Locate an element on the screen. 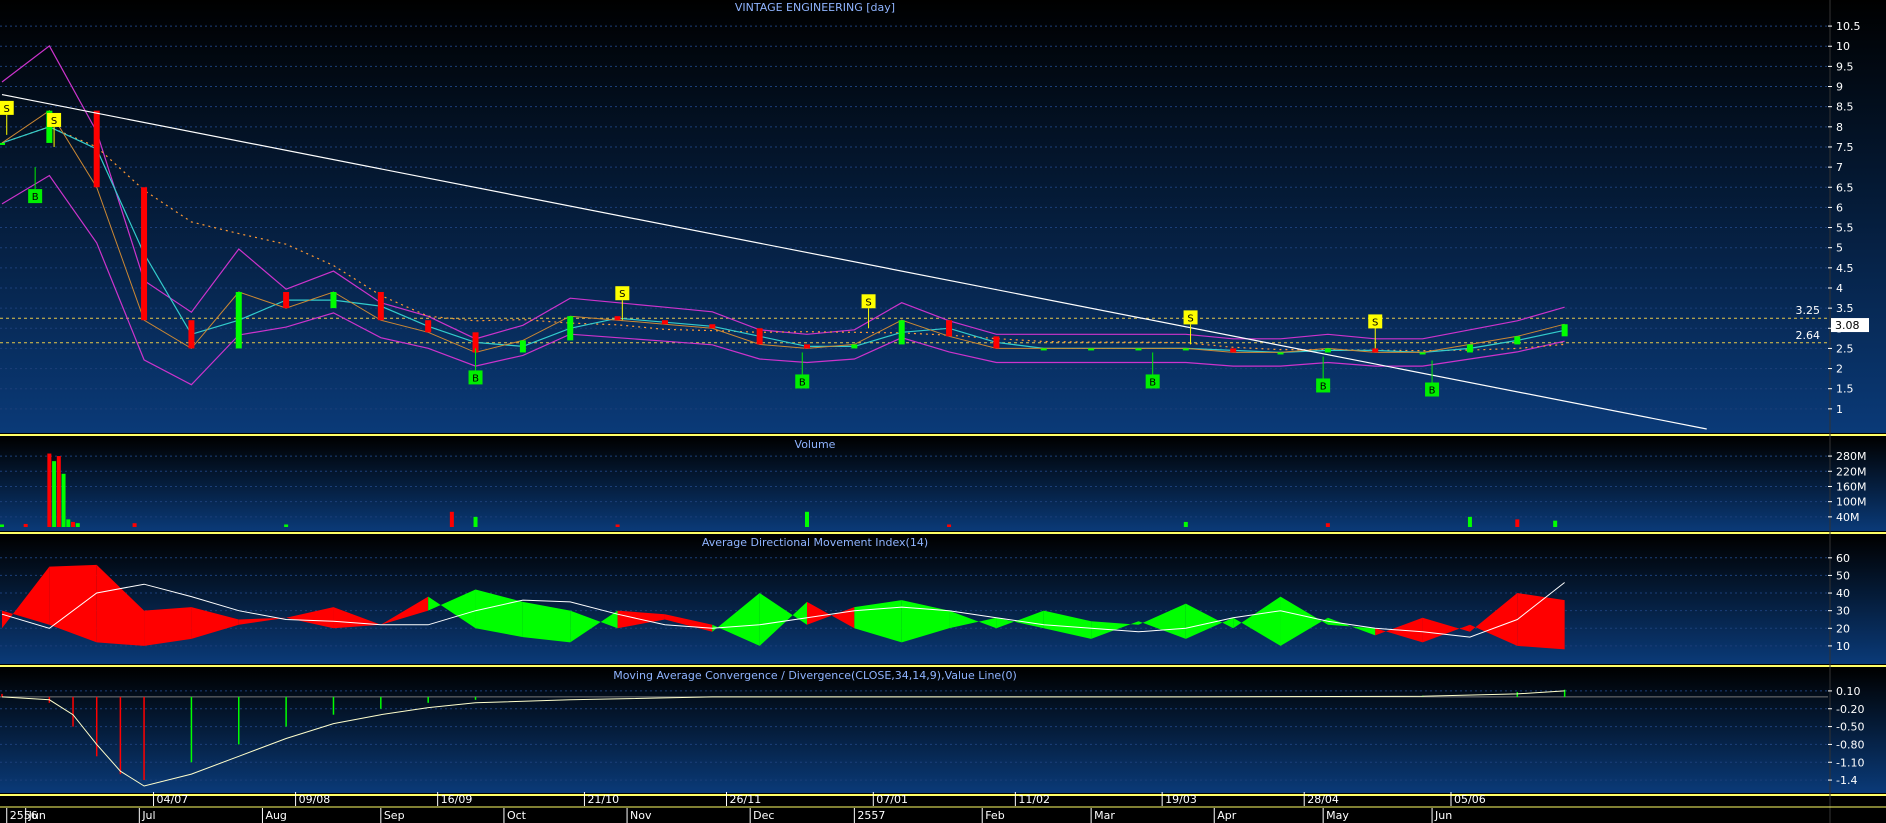 The width and height of the screenshot is (1886, 823). y-tick-label: 0.10 is located at coordinates (1848, 691).